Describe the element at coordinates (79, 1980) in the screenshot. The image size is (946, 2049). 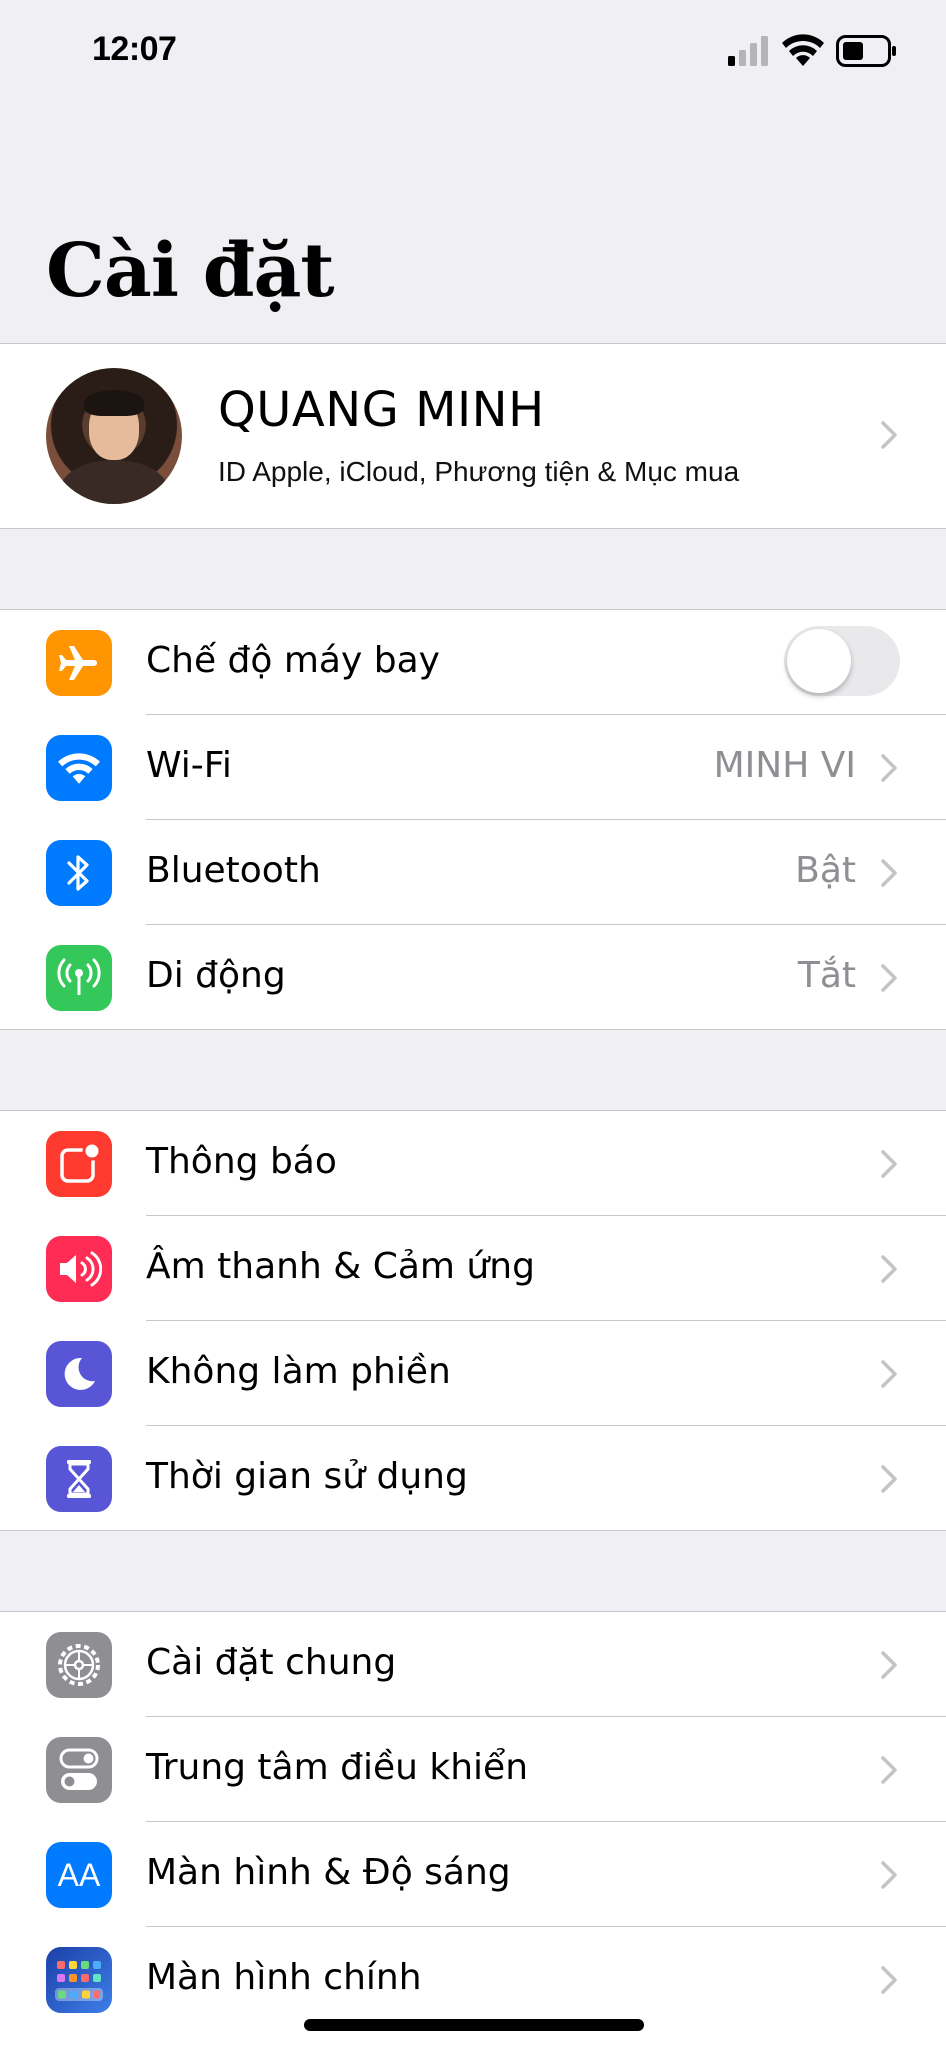
I see `home-screen-icon` at that location.